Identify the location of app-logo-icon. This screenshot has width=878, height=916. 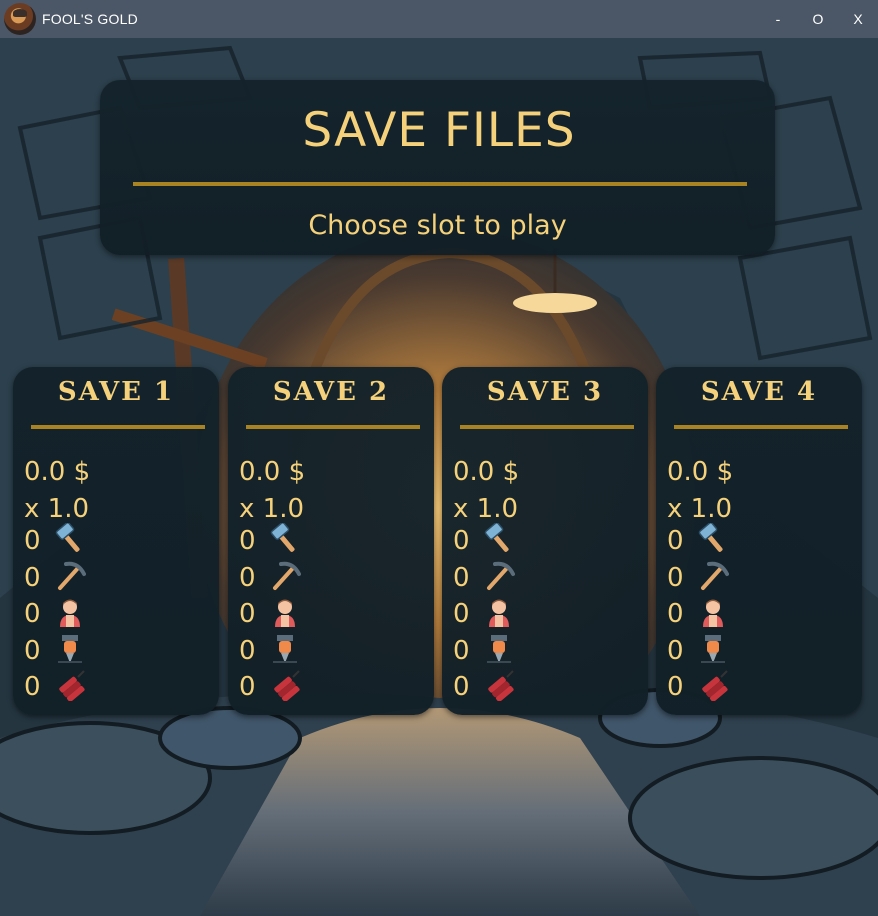
(20, 19).